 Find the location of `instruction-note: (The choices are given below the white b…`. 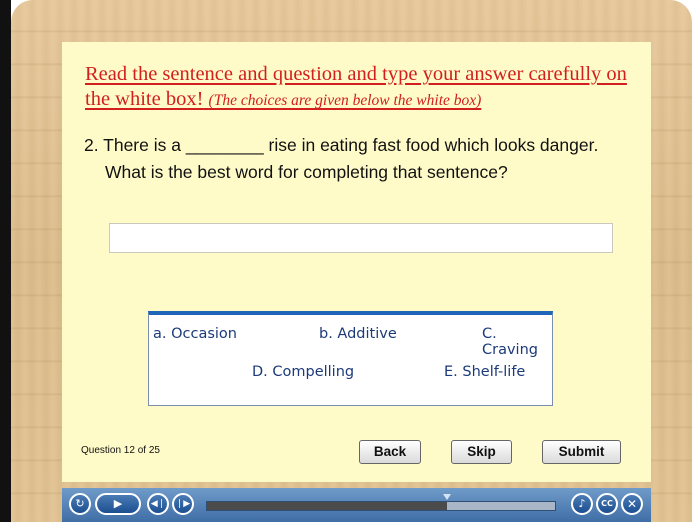

instruction-note: (The choices are given below the white b… is located at coordinates (345, 100).